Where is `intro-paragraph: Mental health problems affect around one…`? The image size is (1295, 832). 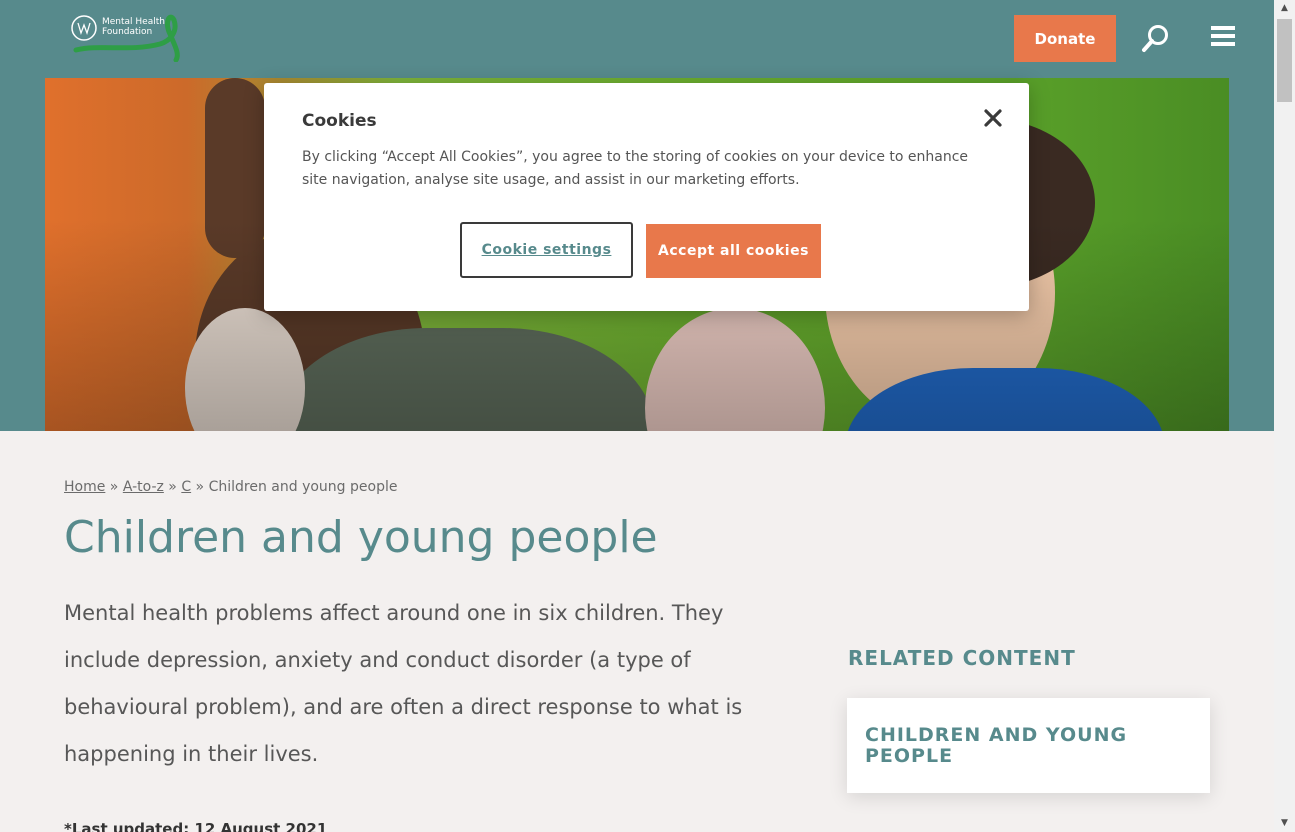
intro-paragraph: Mental health problems affect around one… is located at coordinates (403, 683).